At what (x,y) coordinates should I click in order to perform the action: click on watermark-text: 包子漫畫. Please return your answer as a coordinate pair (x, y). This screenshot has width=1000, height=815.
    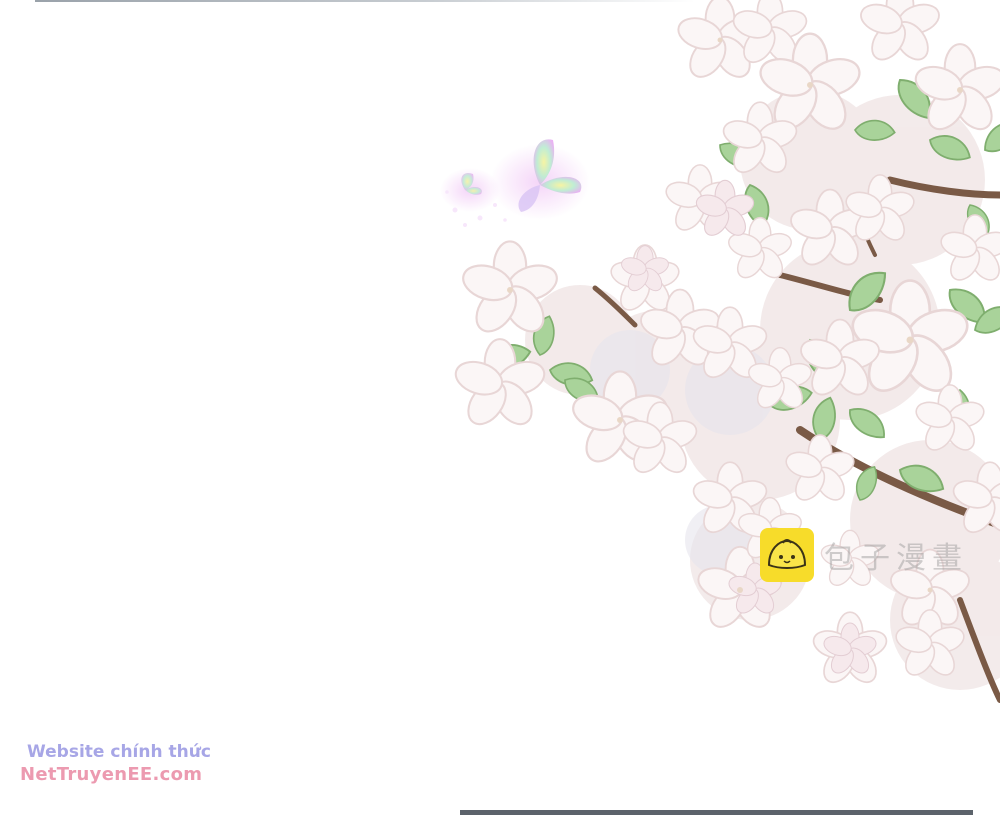
    Looking at the image, I should click on (896, 558).